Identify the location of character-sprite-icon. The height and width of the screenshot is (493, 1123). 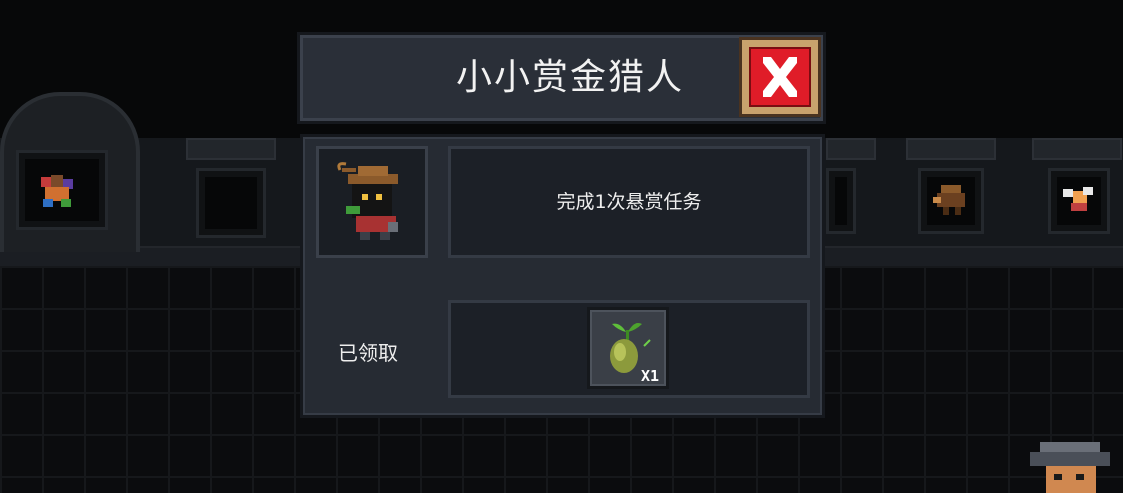
(57, 191).